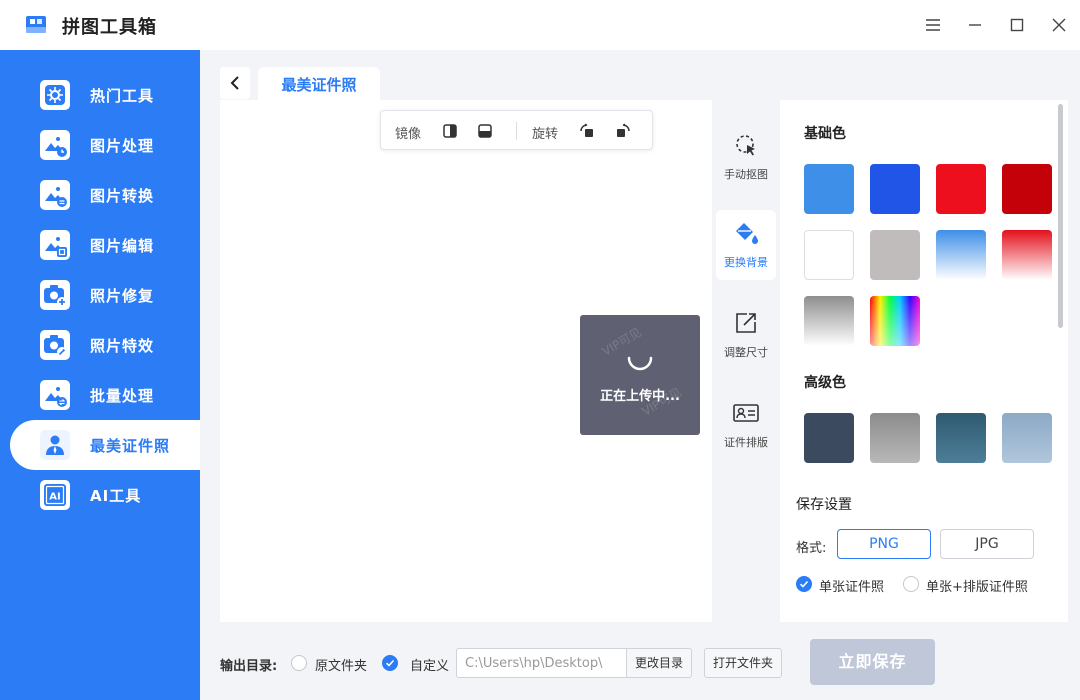 This screenshot has width=1080, height=700. I want to click on back-button, so click(235, 83).